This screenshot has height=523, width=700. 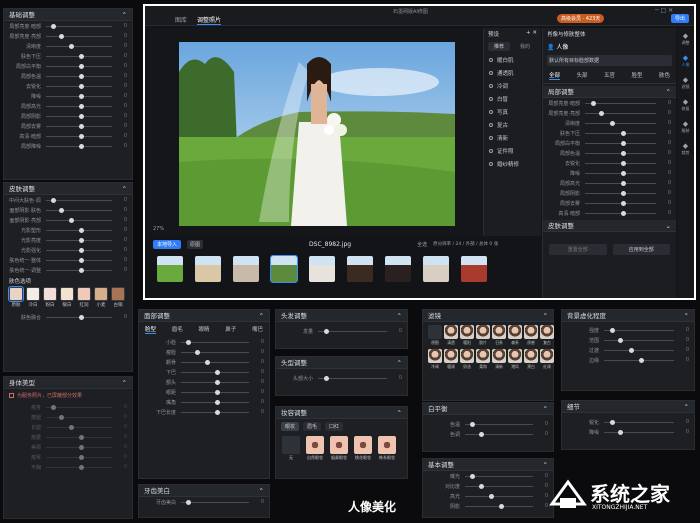 What do you see at coordinates (512, 98) in the screenshot?
I see `preset-item: 白皙` at bounding box center [512, 98].